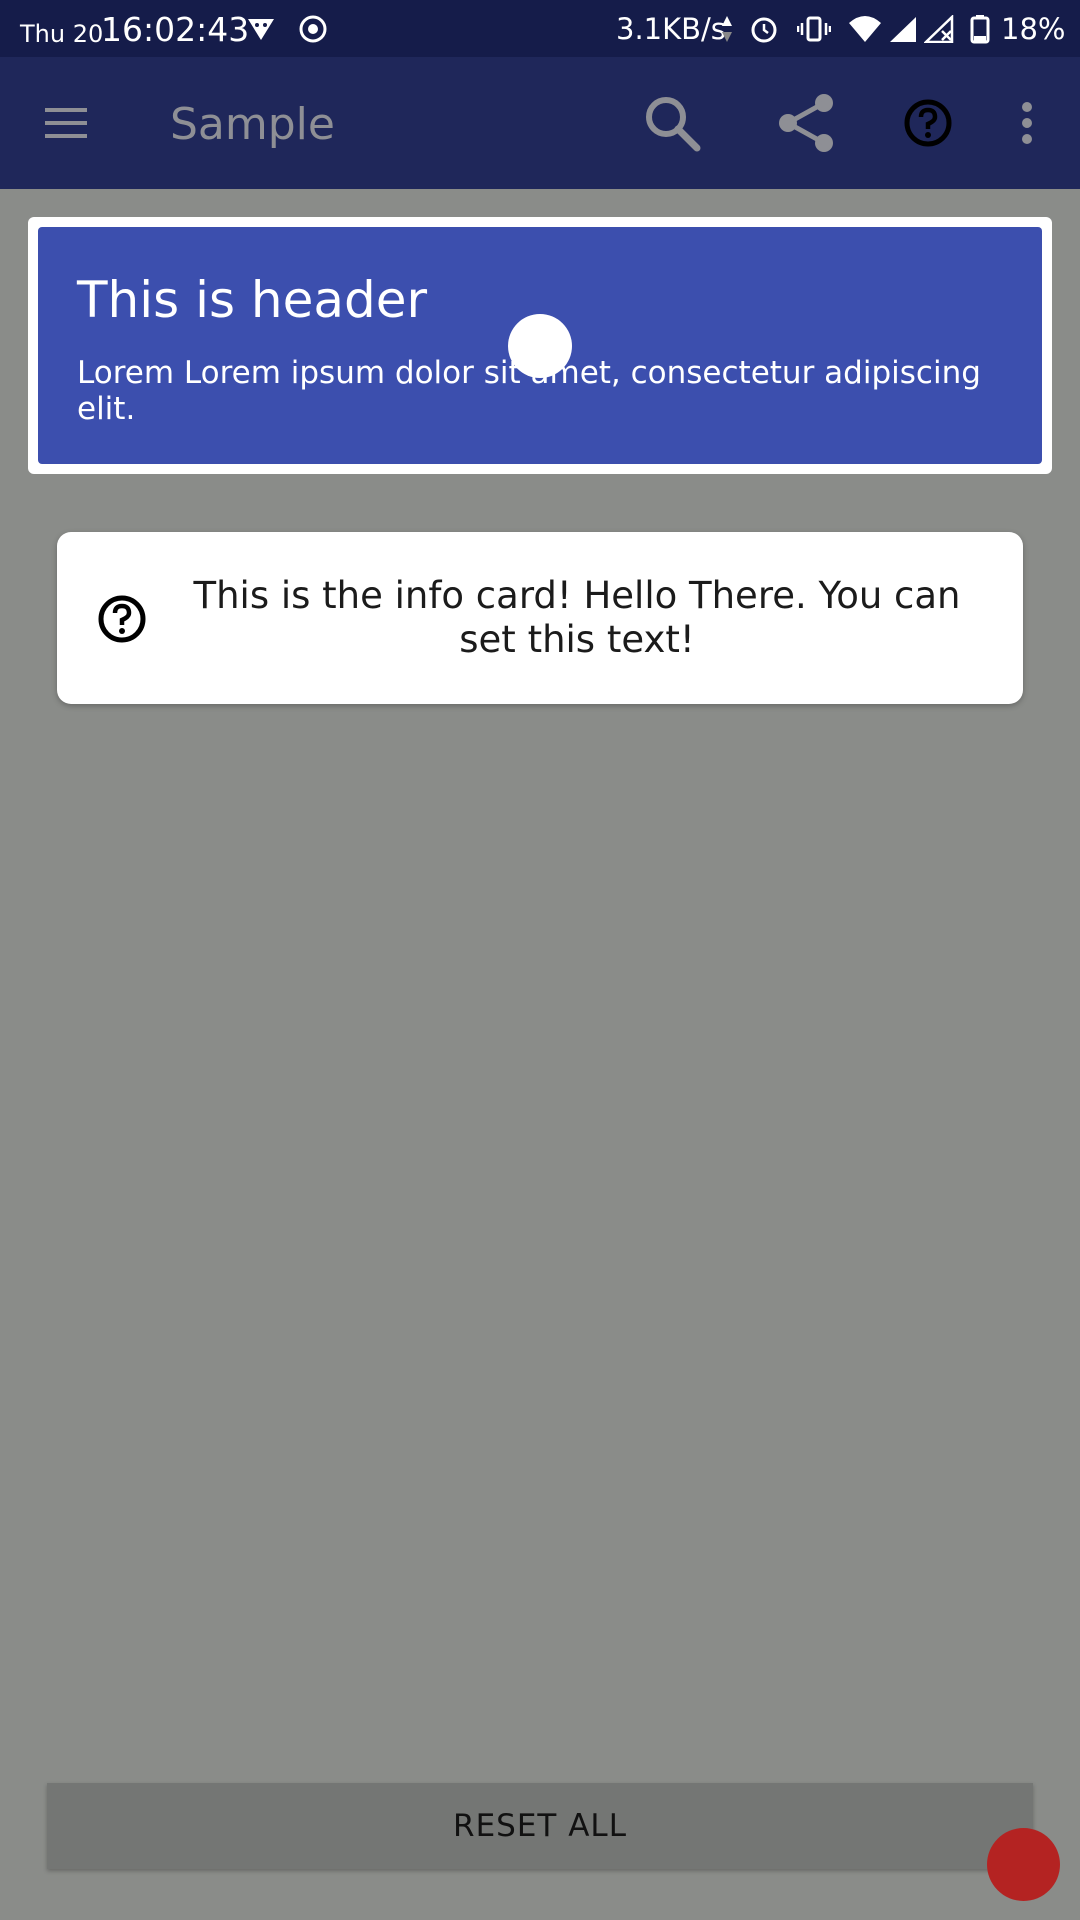 This screenshot has height=1920, width=1080. I want to click on battery-percent: 18%, so click(1033, 29).